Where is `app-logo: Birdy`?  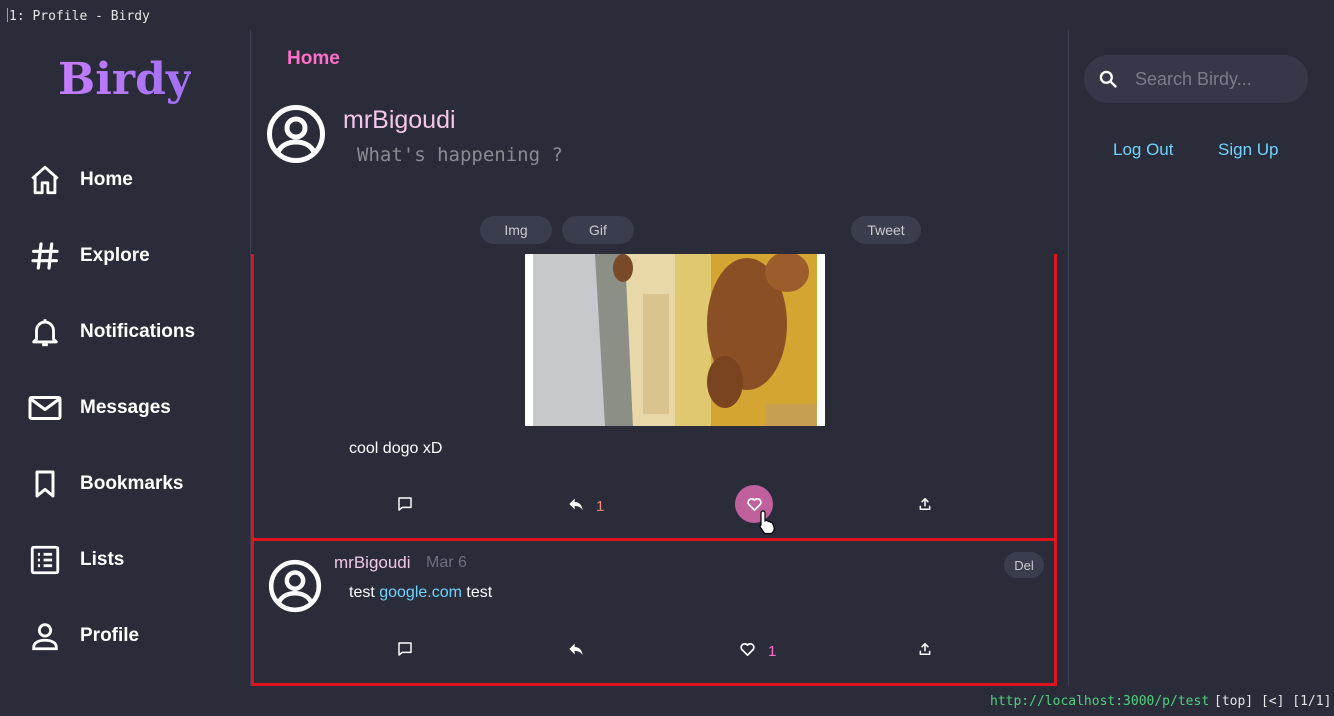 app-logo: Birdy is located at coordinates (124, 79).